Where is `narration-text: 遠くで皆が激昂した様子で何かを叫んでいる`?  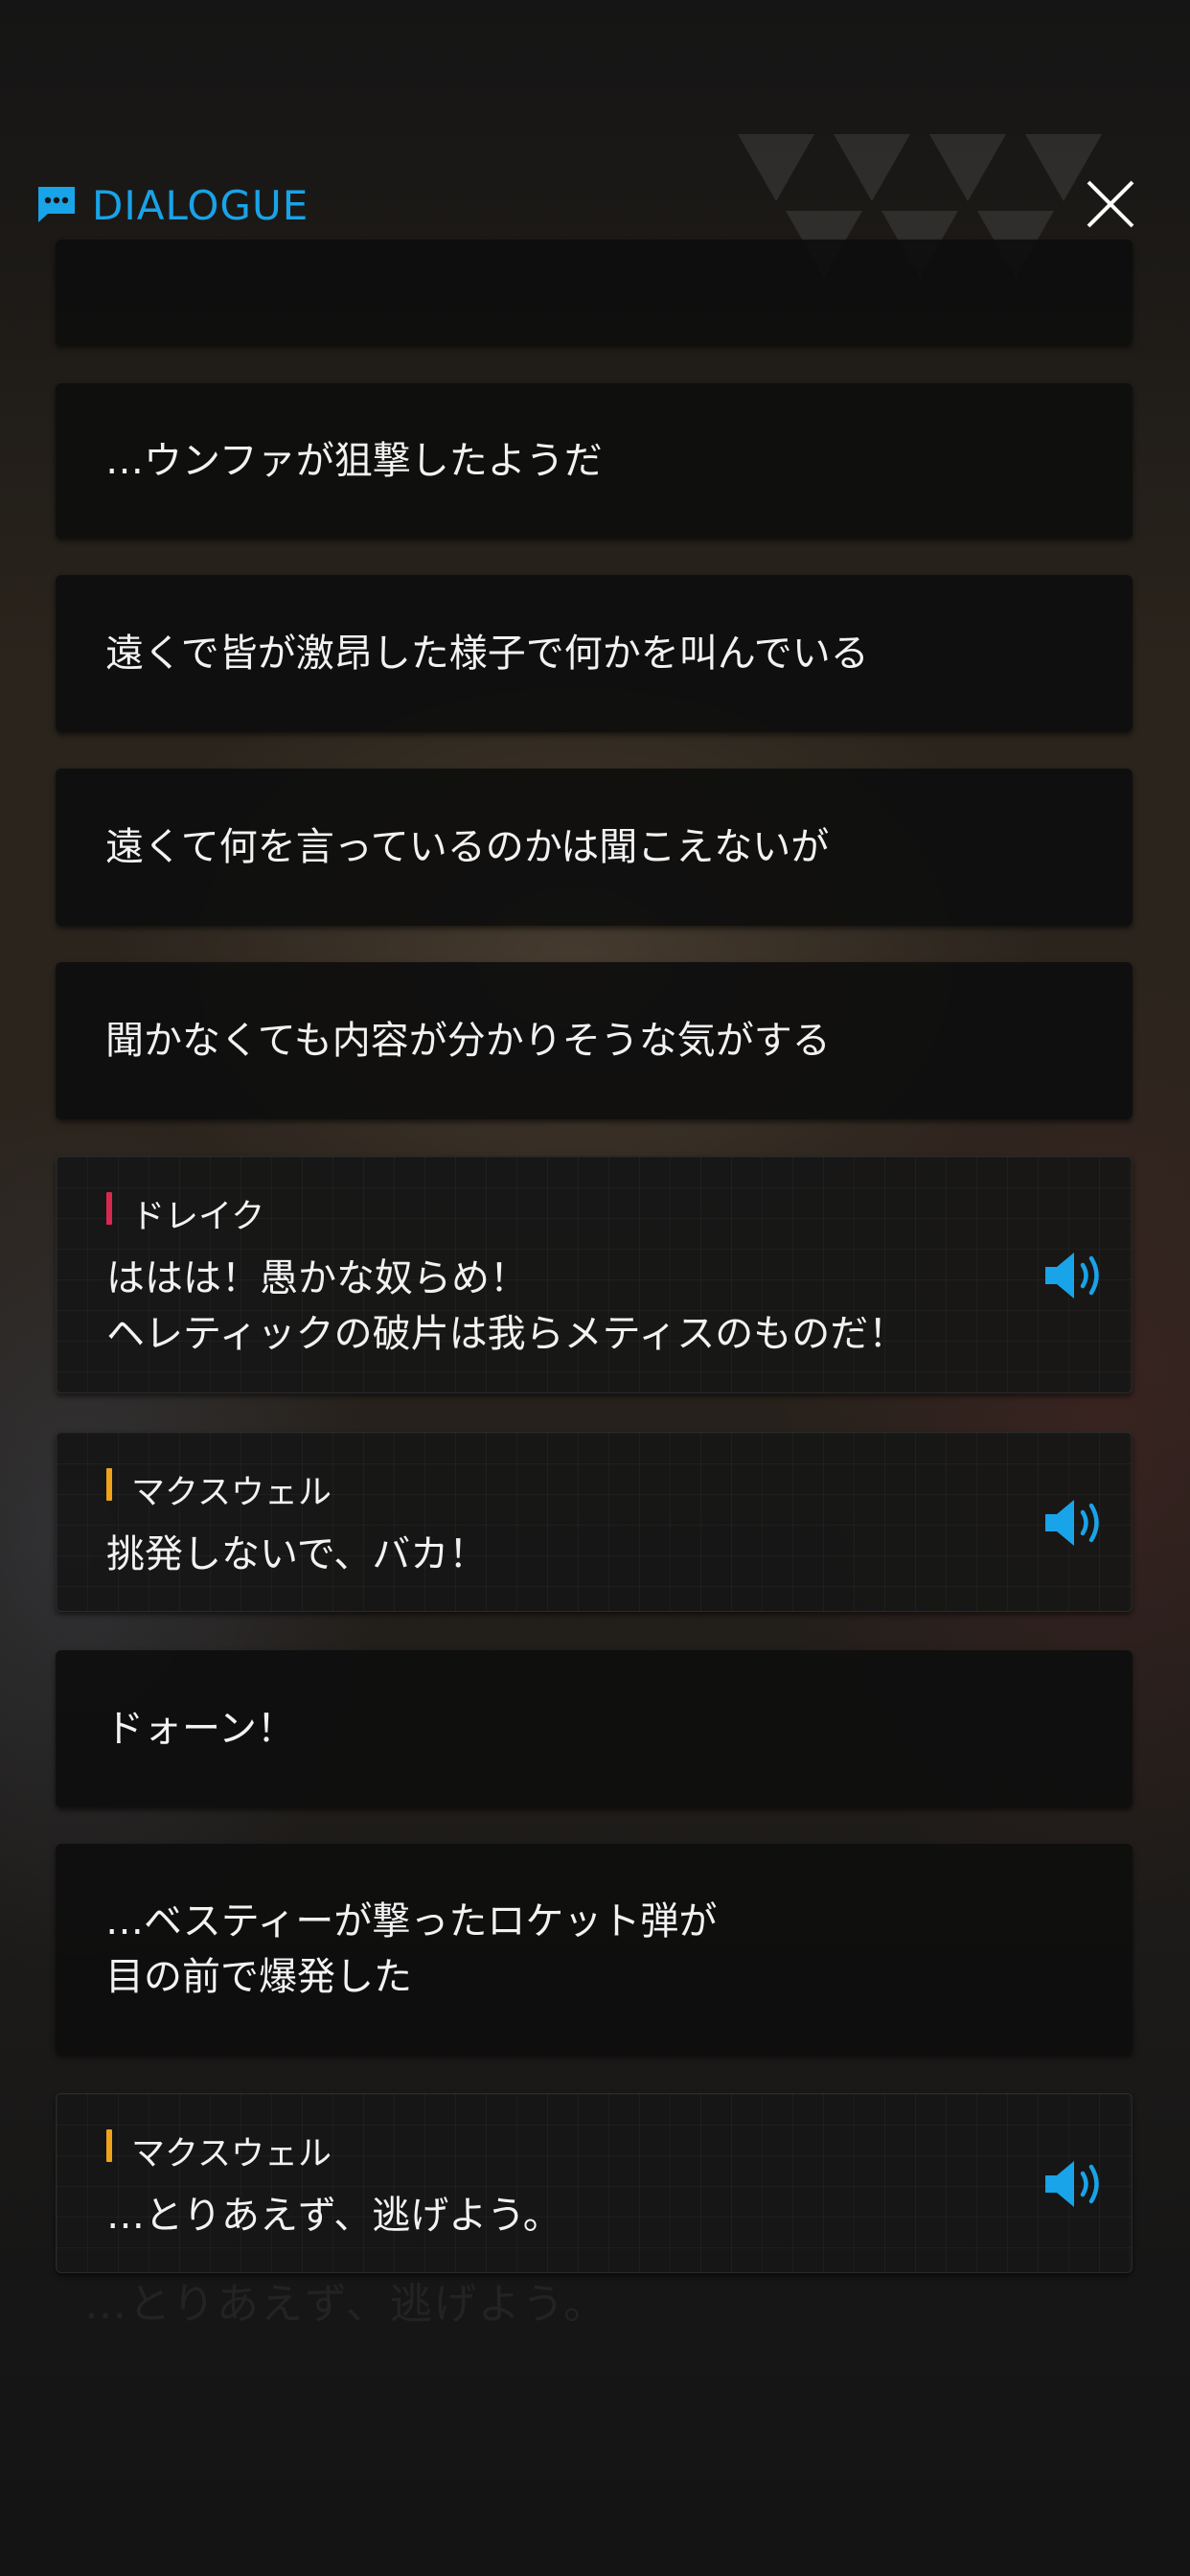
narration-text: 遠くで皆が激昂した様子で何かを叫んでいる is located at coordinates (487, 654).